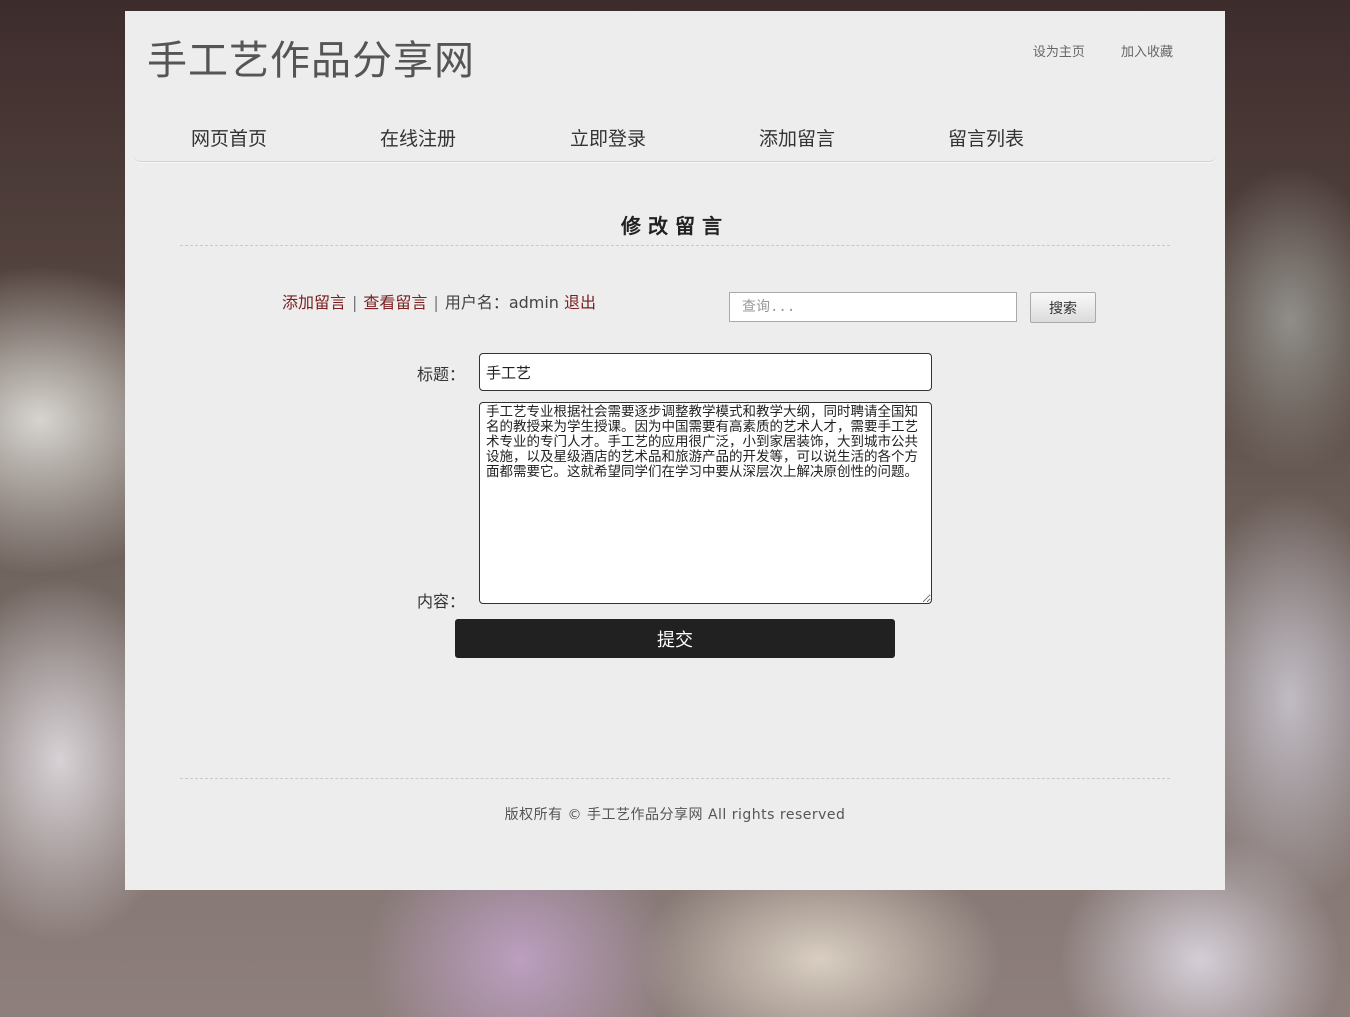 This screenshot has width=1350, height=1017. What do you see at coordinates (1087, 50) in the screenshot?
I see `top-links: 设为主页 加入收藏` at bounding box center [1087, 50].